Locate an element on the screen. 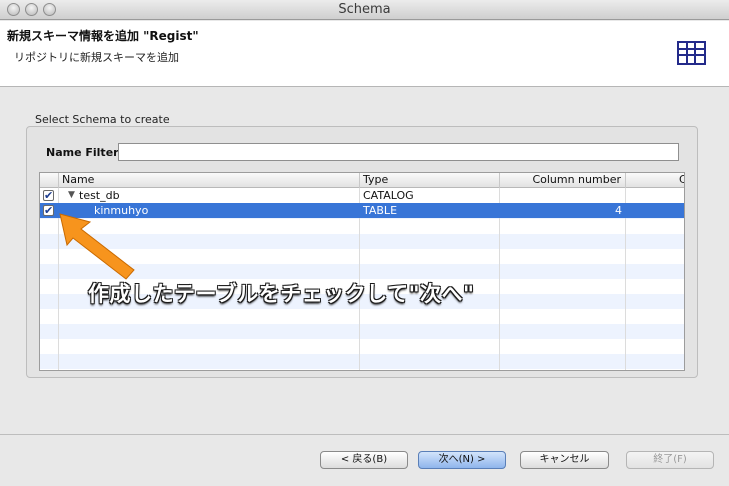 The width and height of the screenshot is (729, 486). expand-triangle-icon: ▼ is located at coordinates (71, 195).